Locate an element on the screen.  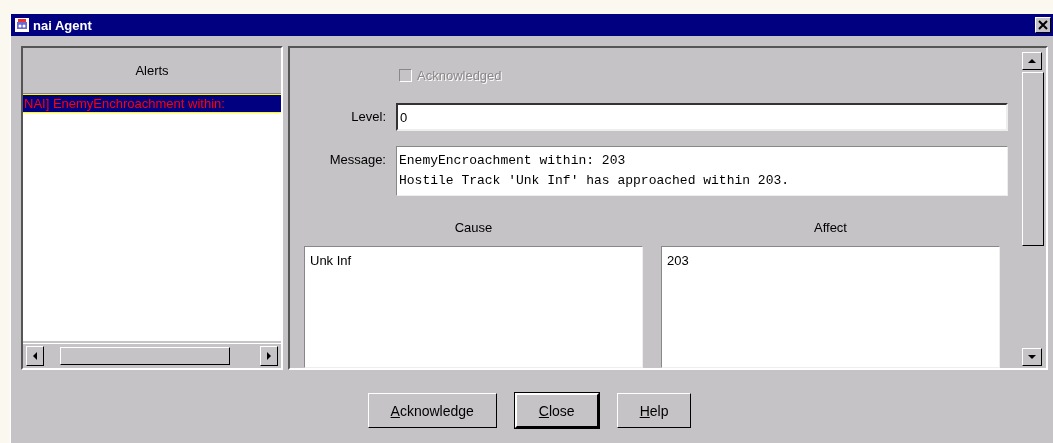
message-label: Message: is located at coordinates (357, 159).